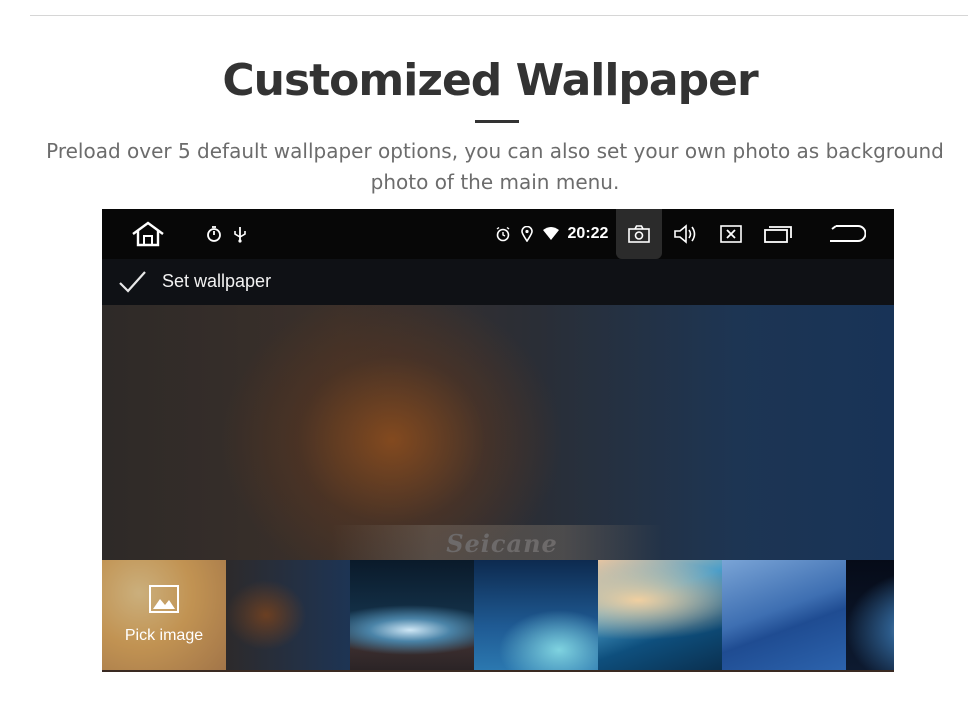 The height and width of the screenshot is (707, 980). Describe the element at coordinates (778, 234) in the screenshot. I see `recent-apps-icon` at that location.